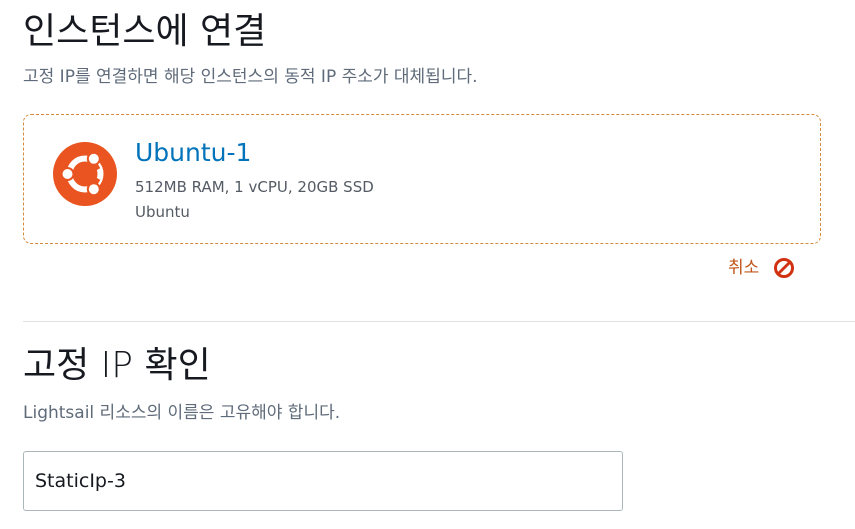 The width and height of the screenshot is (855, 529). What do you see at coordinates (182, 413) in the screenshot?
I see `confirm-static-ip-description: Lightsail 리소스의 이름은 고유해야 합니다.` at bounding box center [182, 413].